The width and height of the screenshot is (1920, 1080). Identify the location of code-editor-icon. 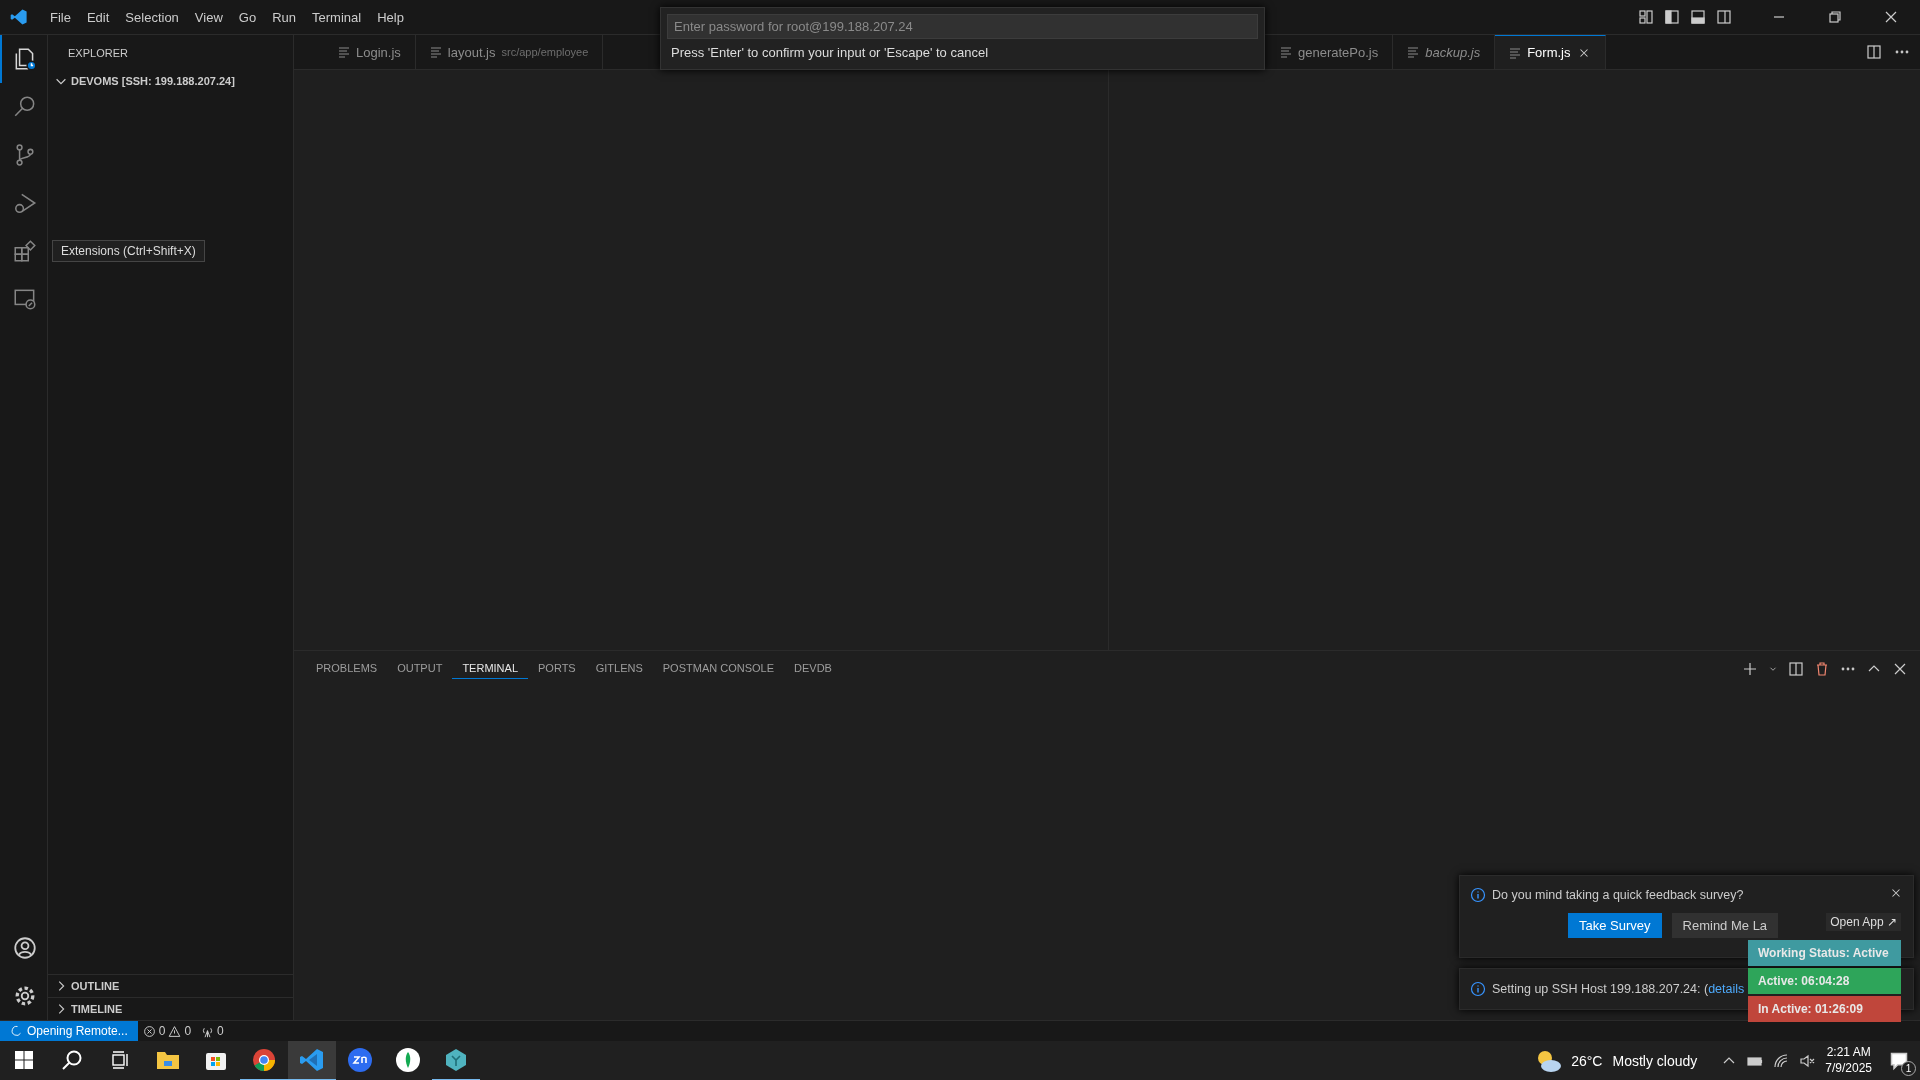
(312, 1060).